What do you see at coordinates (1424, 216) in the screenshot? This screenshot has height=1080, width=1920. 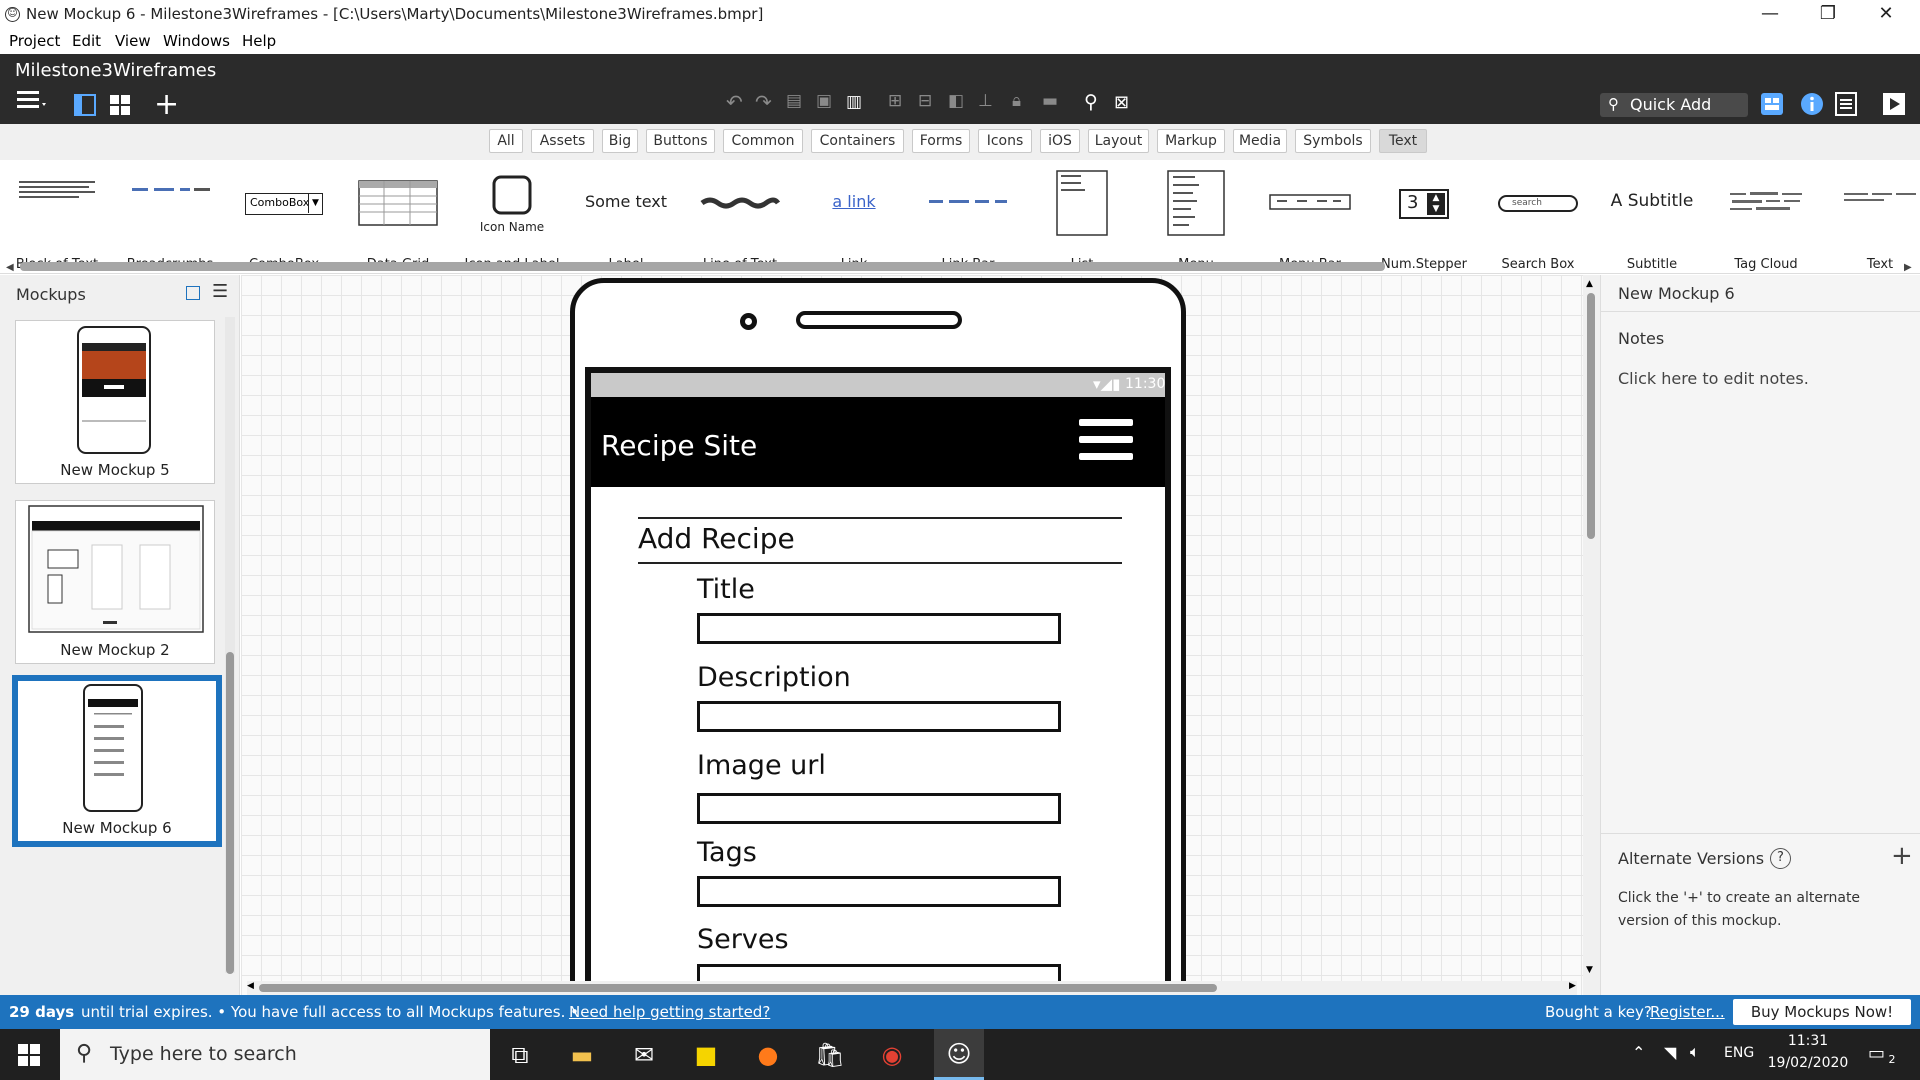 I see `library-item-num-stepper: 3 ▲ ▼ Num.Stepper` at bounding box center [1424, 216].